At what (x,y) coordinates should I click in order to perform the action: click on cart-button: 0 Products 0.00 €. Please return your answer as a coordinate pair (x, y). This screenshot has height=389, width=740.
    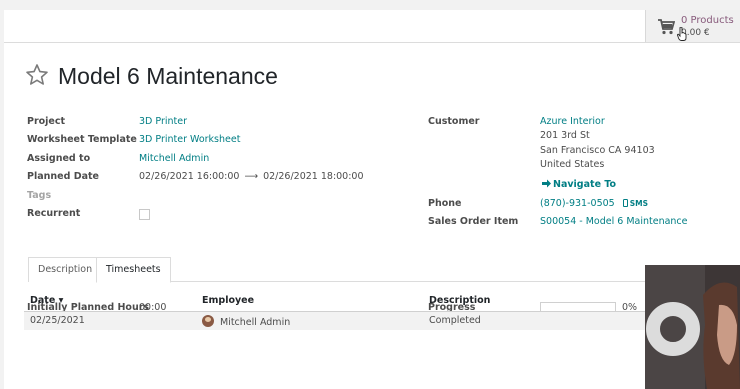
    Looking at the image, I should click on (692, 26).